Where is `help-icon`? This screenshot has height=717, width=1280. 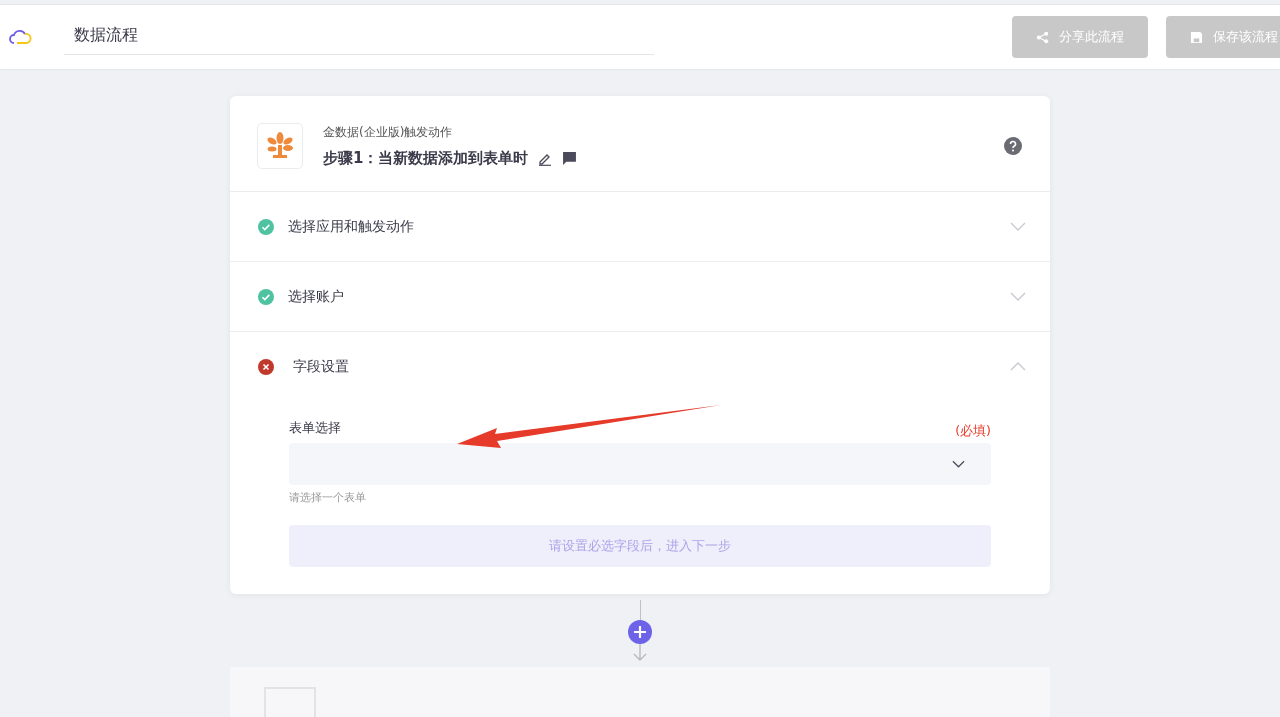 help-icon is located at coordinates (1013, 146).